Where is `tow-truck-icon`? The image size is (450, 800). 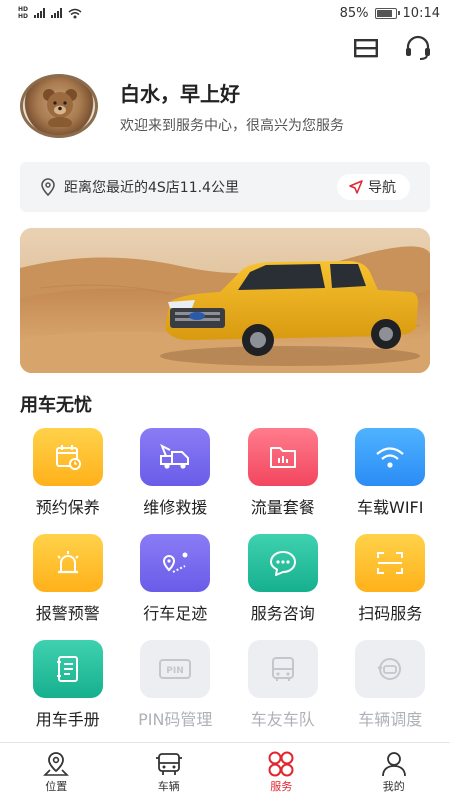 tow-truck-icon is located at coordinates (175, 457).